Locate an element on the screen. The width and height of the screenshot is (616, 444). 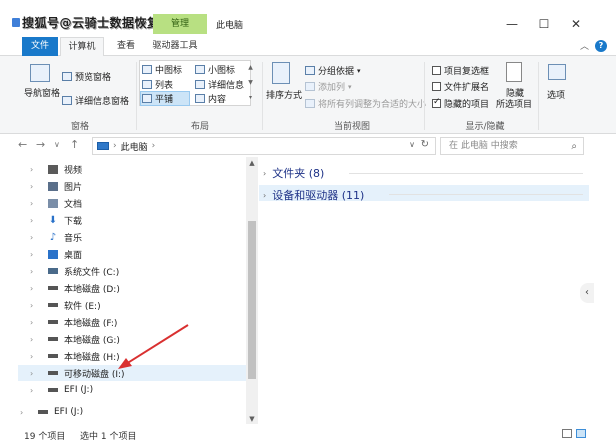
navigation-pane-icon is located at coordinates (40, 73).